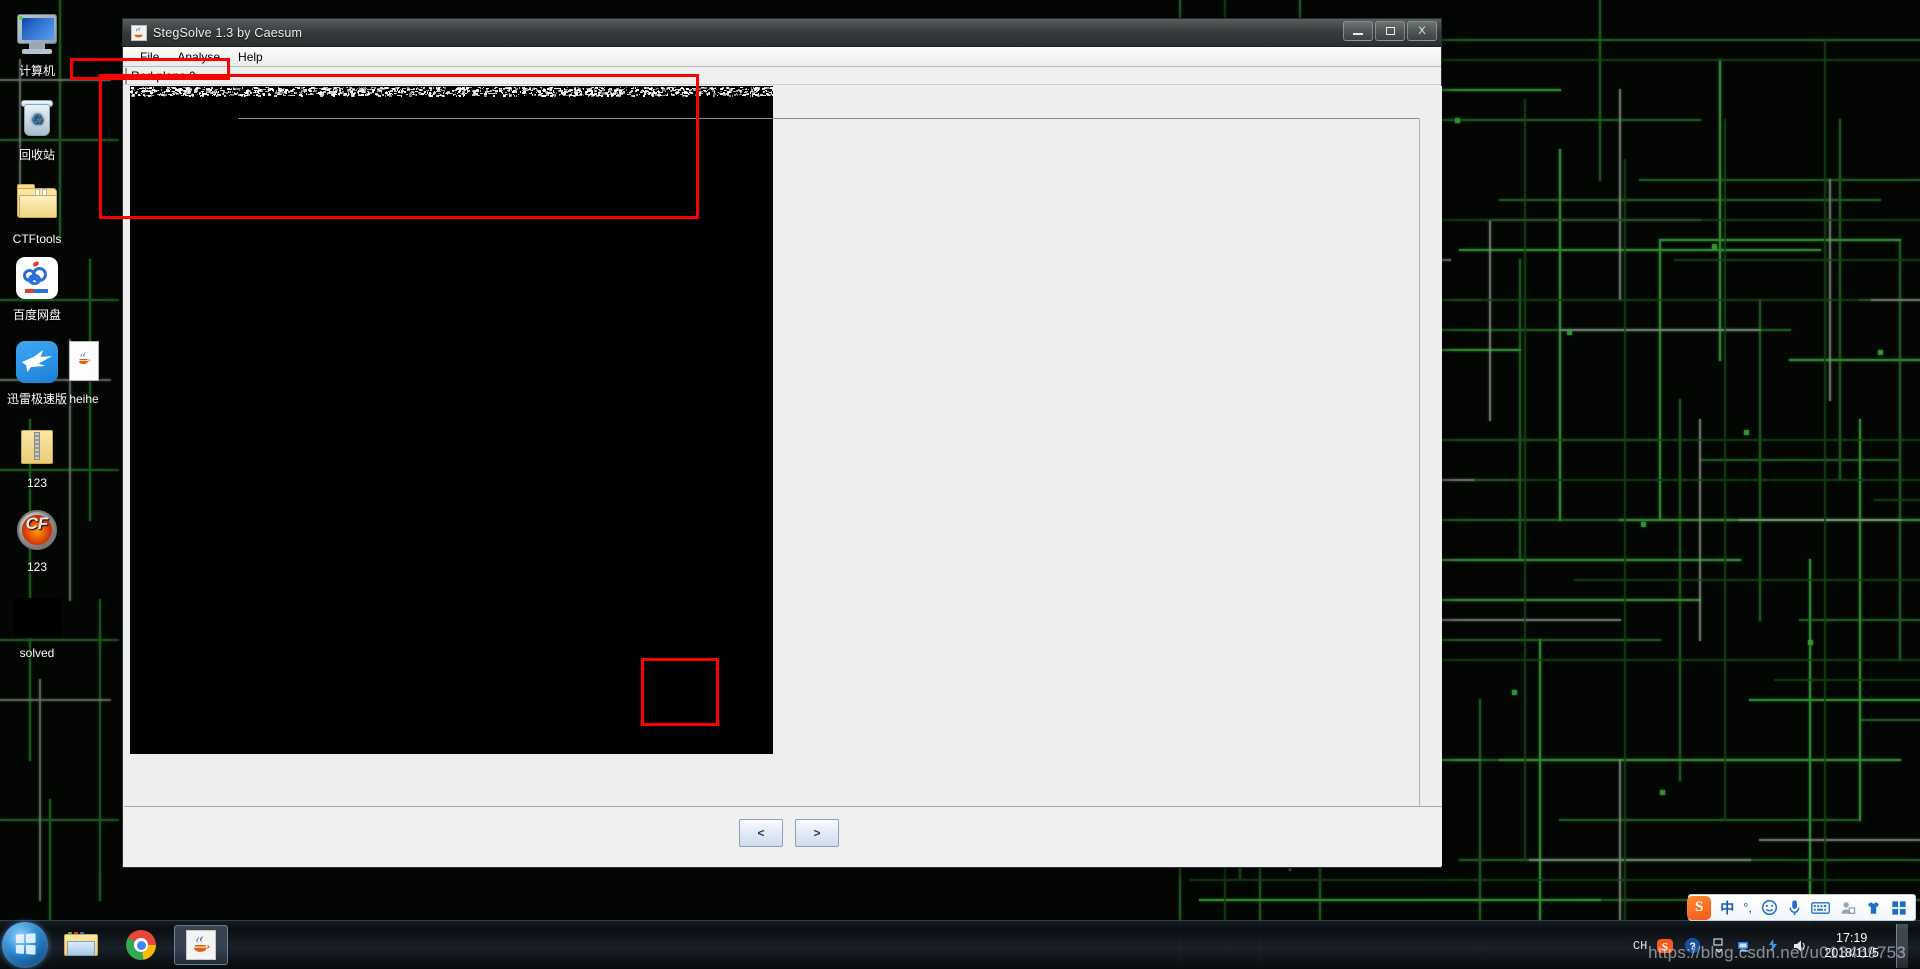 The image size is (1920, 969). What do you see at coordinates (149, 57) in the screenshot?
I see `menu-file: File` at bounding box center [149, 57].